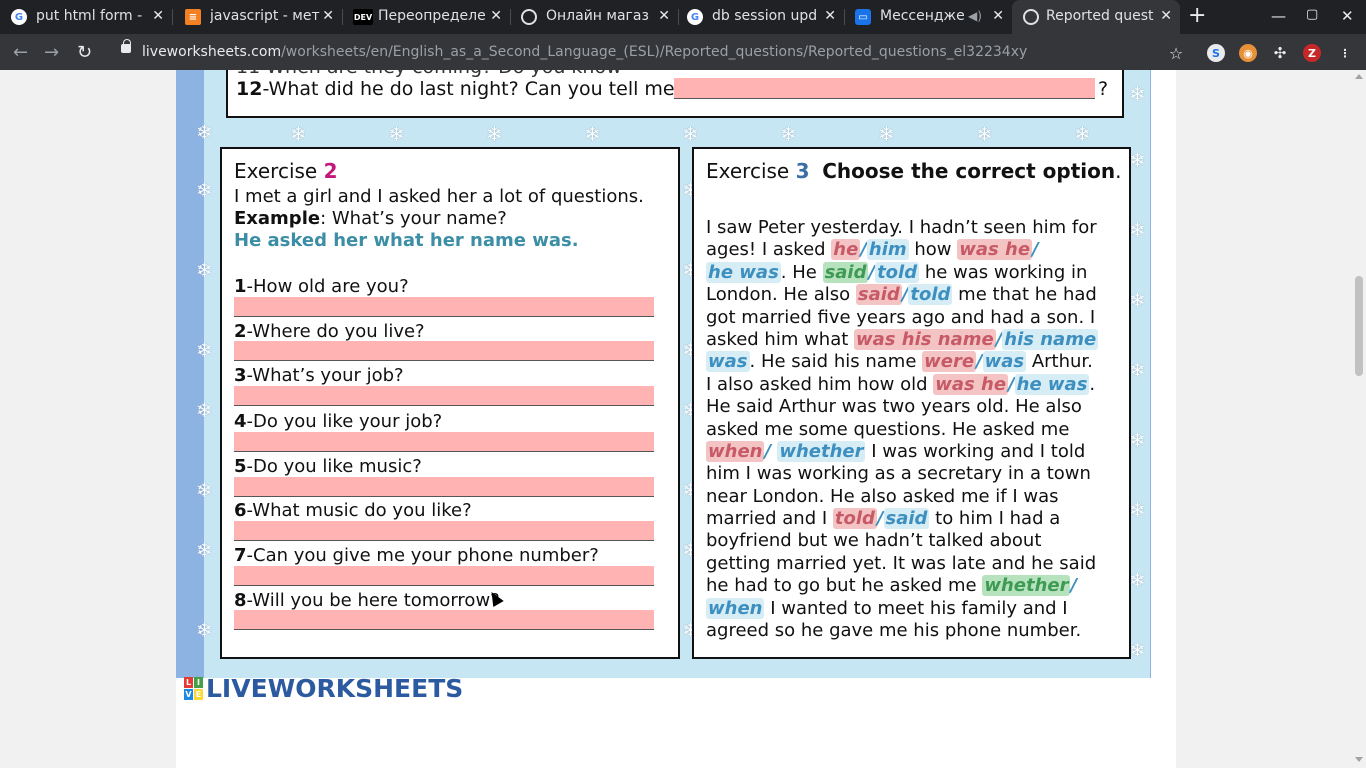 The width and height of the screenshot is (1366, 768). What do you see at coordinates (1312, 53) in the screenshot?
I see `profile-avatar-icon: Z` at bounding box center [1312, 53].